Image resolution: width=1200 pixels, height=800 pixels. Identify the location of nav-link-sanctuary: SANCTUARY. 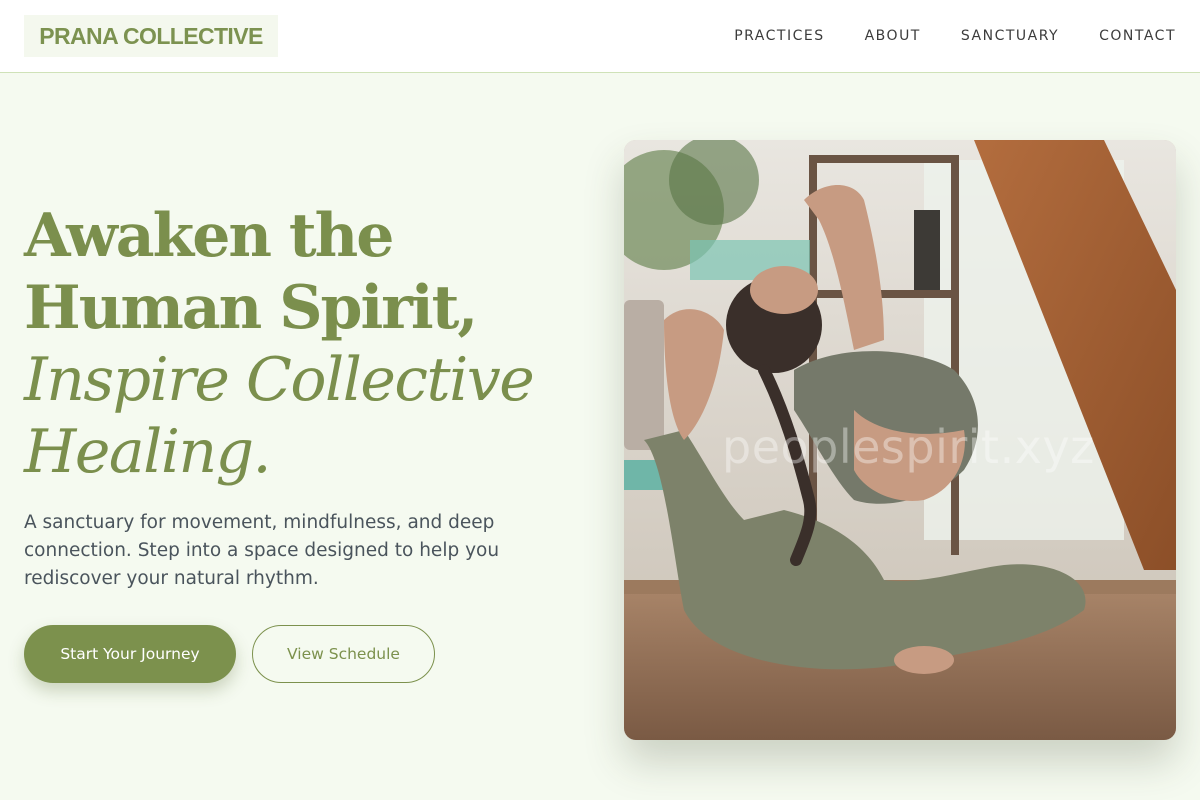
(1010, 36).